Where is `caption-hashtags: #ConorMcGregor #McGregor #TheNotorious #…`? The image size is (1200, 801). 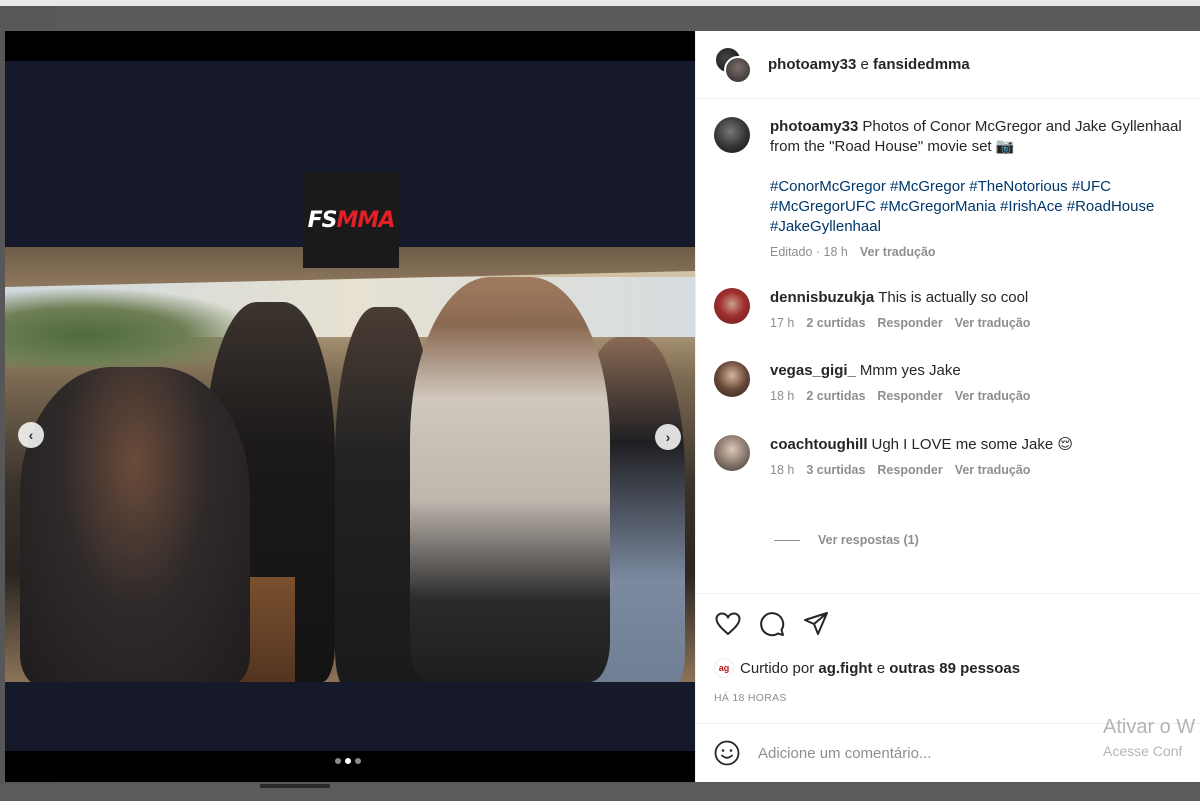 caption-hashtags: #ConorMcGregor #McGregor #TheNotorious #… is located at coordinates (982, 207).